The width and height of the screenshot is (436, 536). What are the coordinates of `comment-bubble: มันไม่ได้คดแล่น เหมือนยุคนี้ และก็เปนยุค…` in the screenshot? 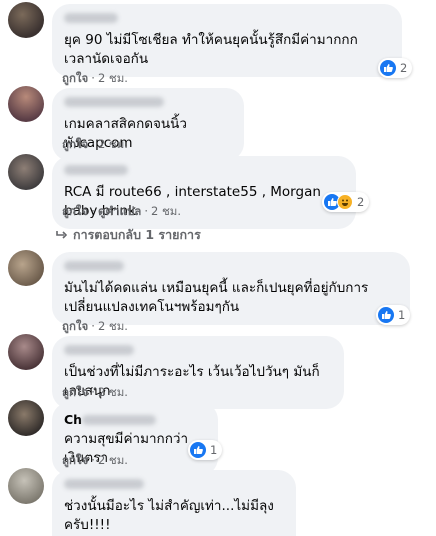 It's located at (231, 288).